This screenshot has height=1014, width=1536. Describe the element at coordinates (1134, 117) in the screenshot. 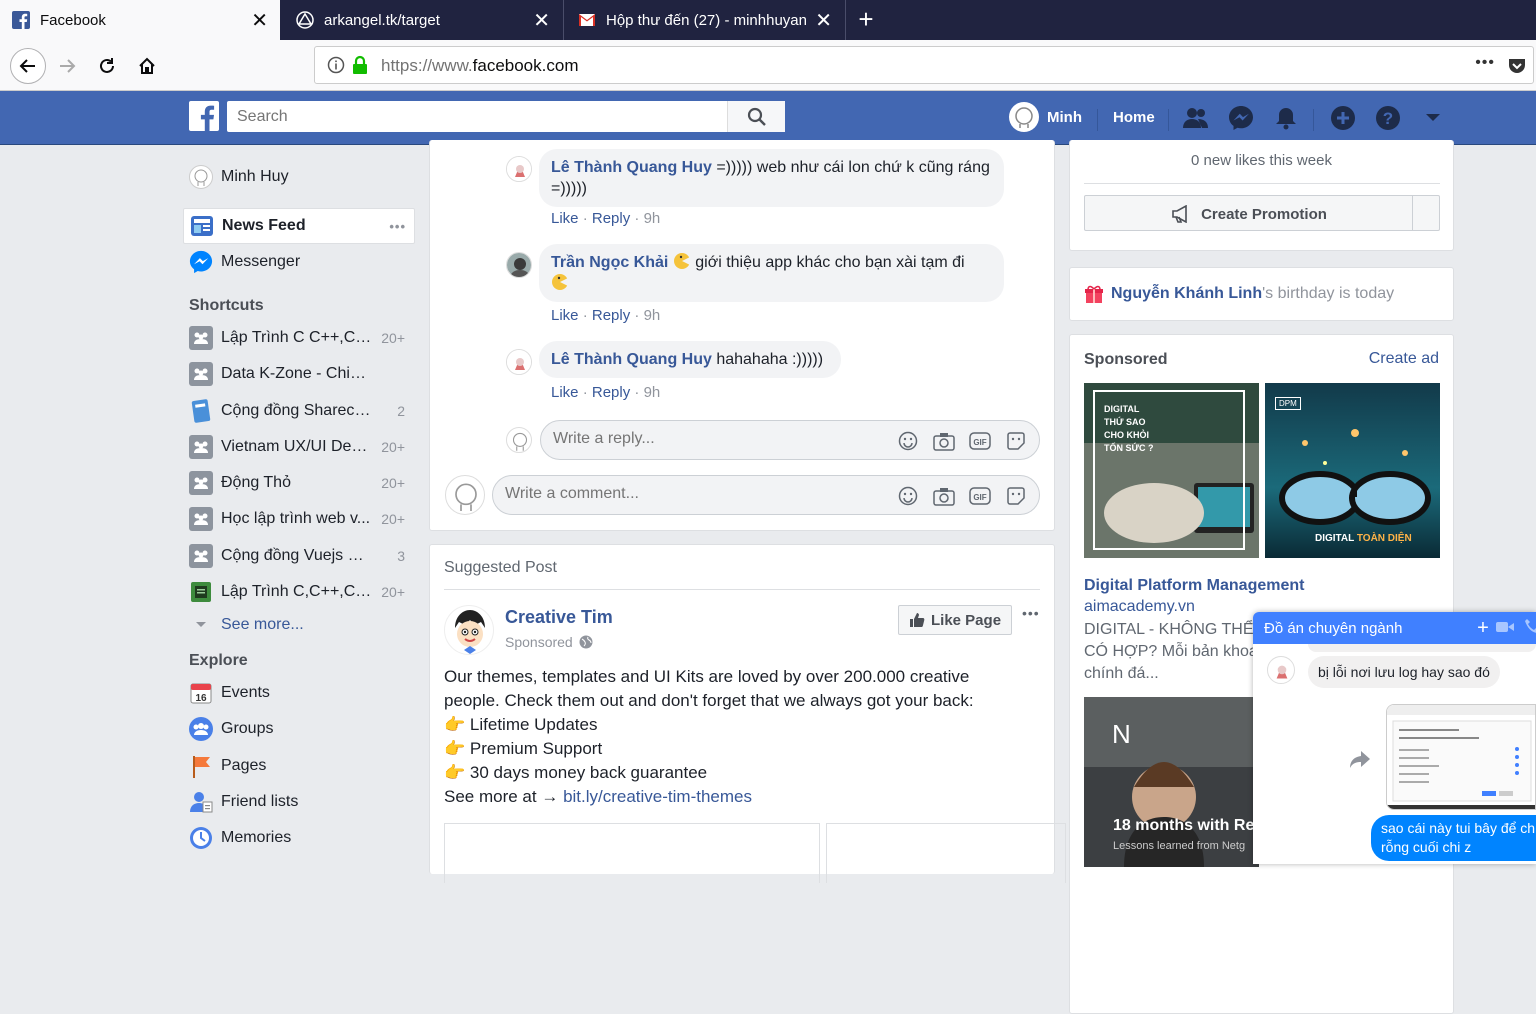

I see `home-link: Home` at that location.